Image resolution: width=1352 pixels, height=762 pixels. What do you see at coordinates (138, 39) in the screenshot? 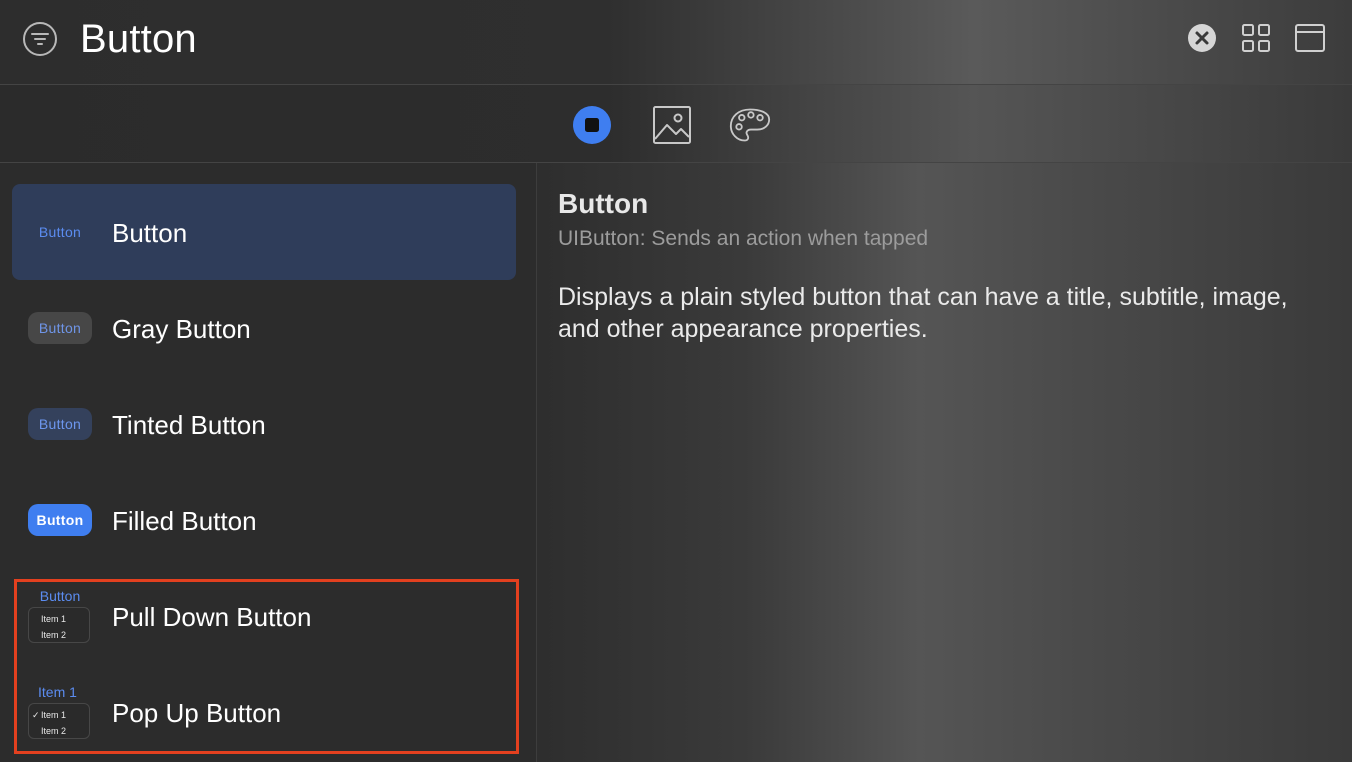
I see `page-title: Button` at bounding box center [138, 39].